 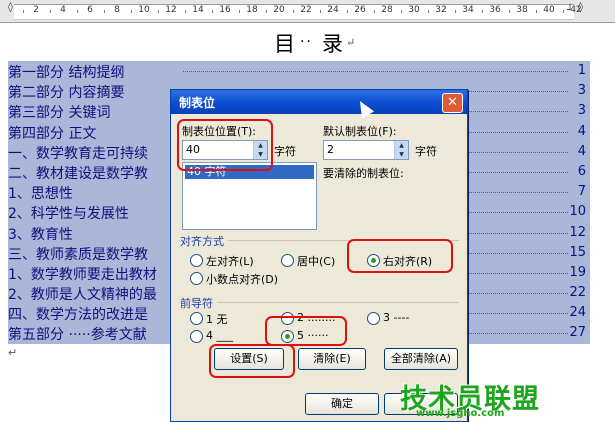 What do you see at coordinates (577, 272) in the screenshot?
I see `toc-page-number: 19` at bounding box center [577, 272].